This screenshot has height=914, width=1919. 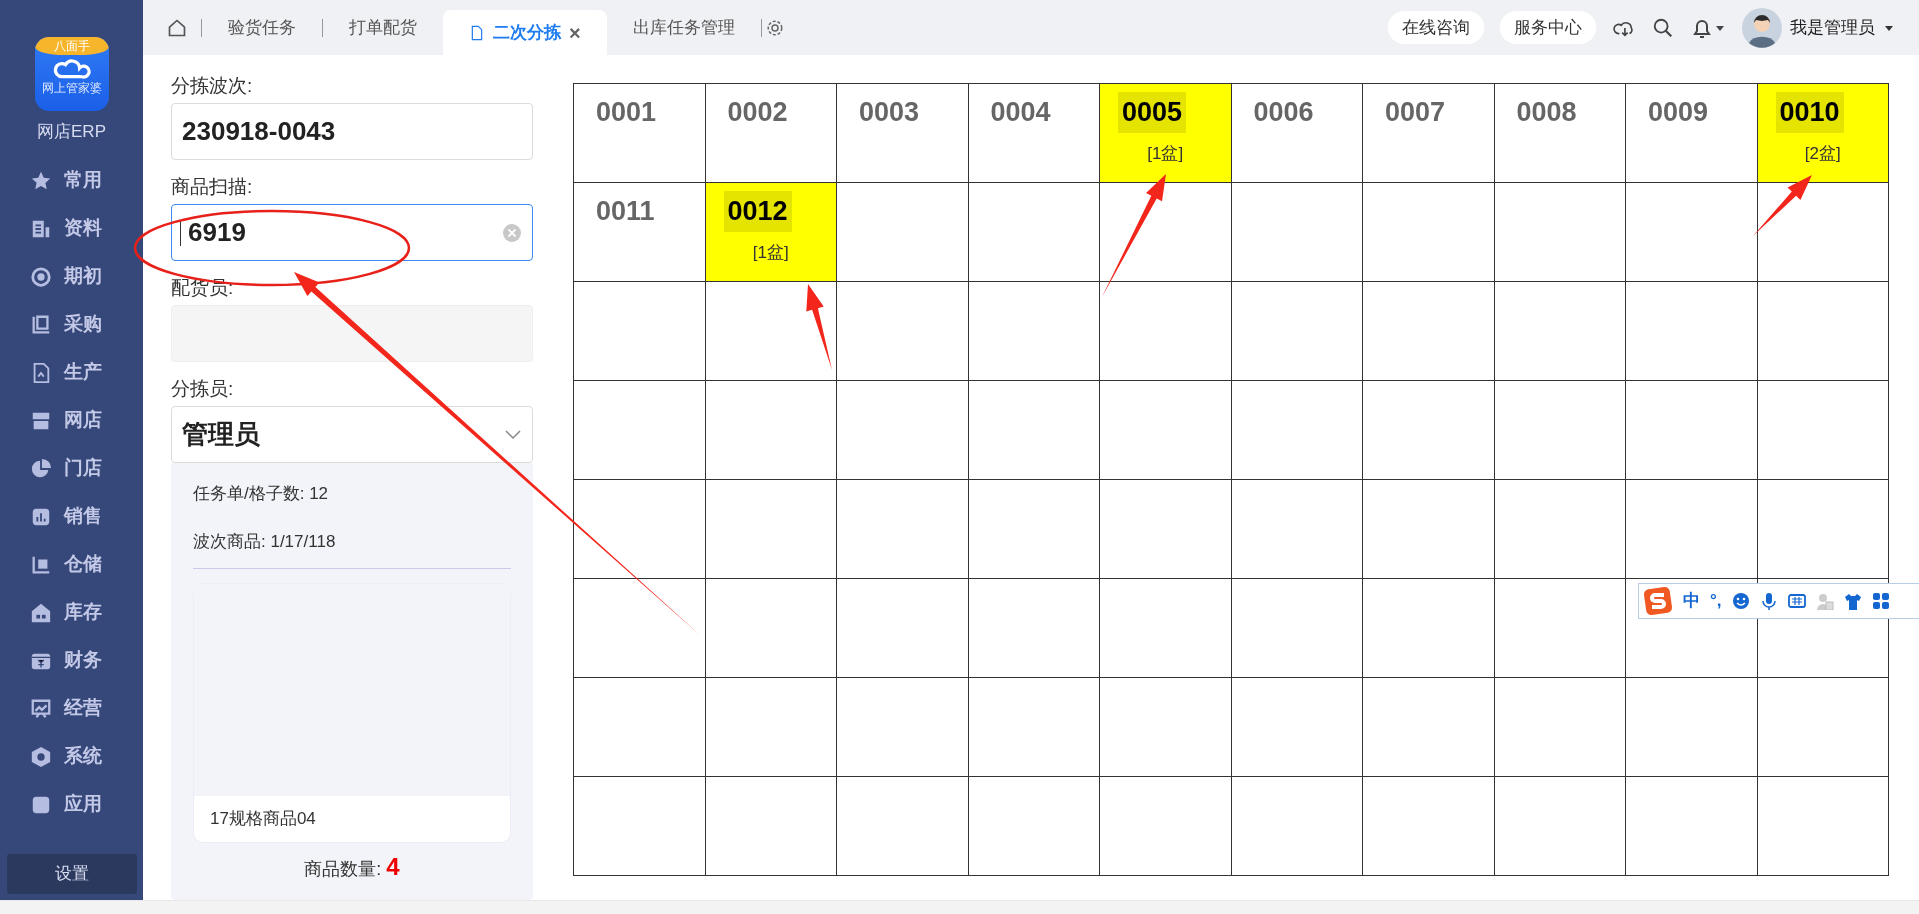 I want to click on input-field: 230918-0043, so click(x=352, y=131).